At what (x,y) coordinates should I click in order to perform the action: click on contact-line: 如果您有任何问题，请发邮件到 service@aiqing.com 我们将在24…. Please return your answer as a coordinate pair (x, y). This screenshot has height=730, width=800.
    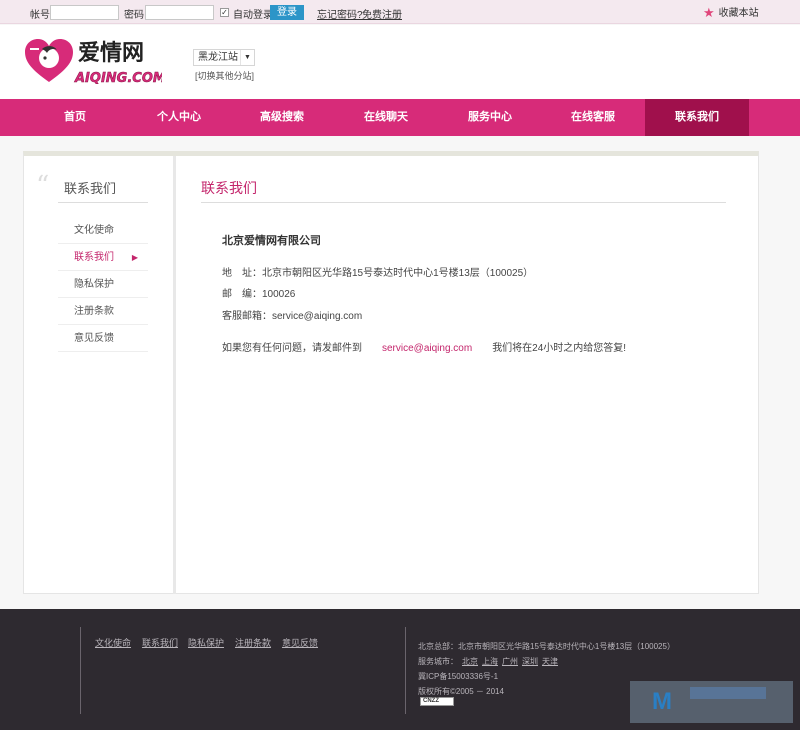
    Looking at the image, I should click on (424, 346).